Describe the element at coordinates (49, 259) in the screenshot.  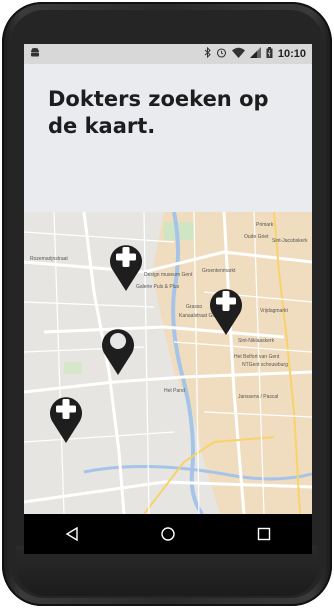
I see `map-label: Rozemarijnstraat` at that location.